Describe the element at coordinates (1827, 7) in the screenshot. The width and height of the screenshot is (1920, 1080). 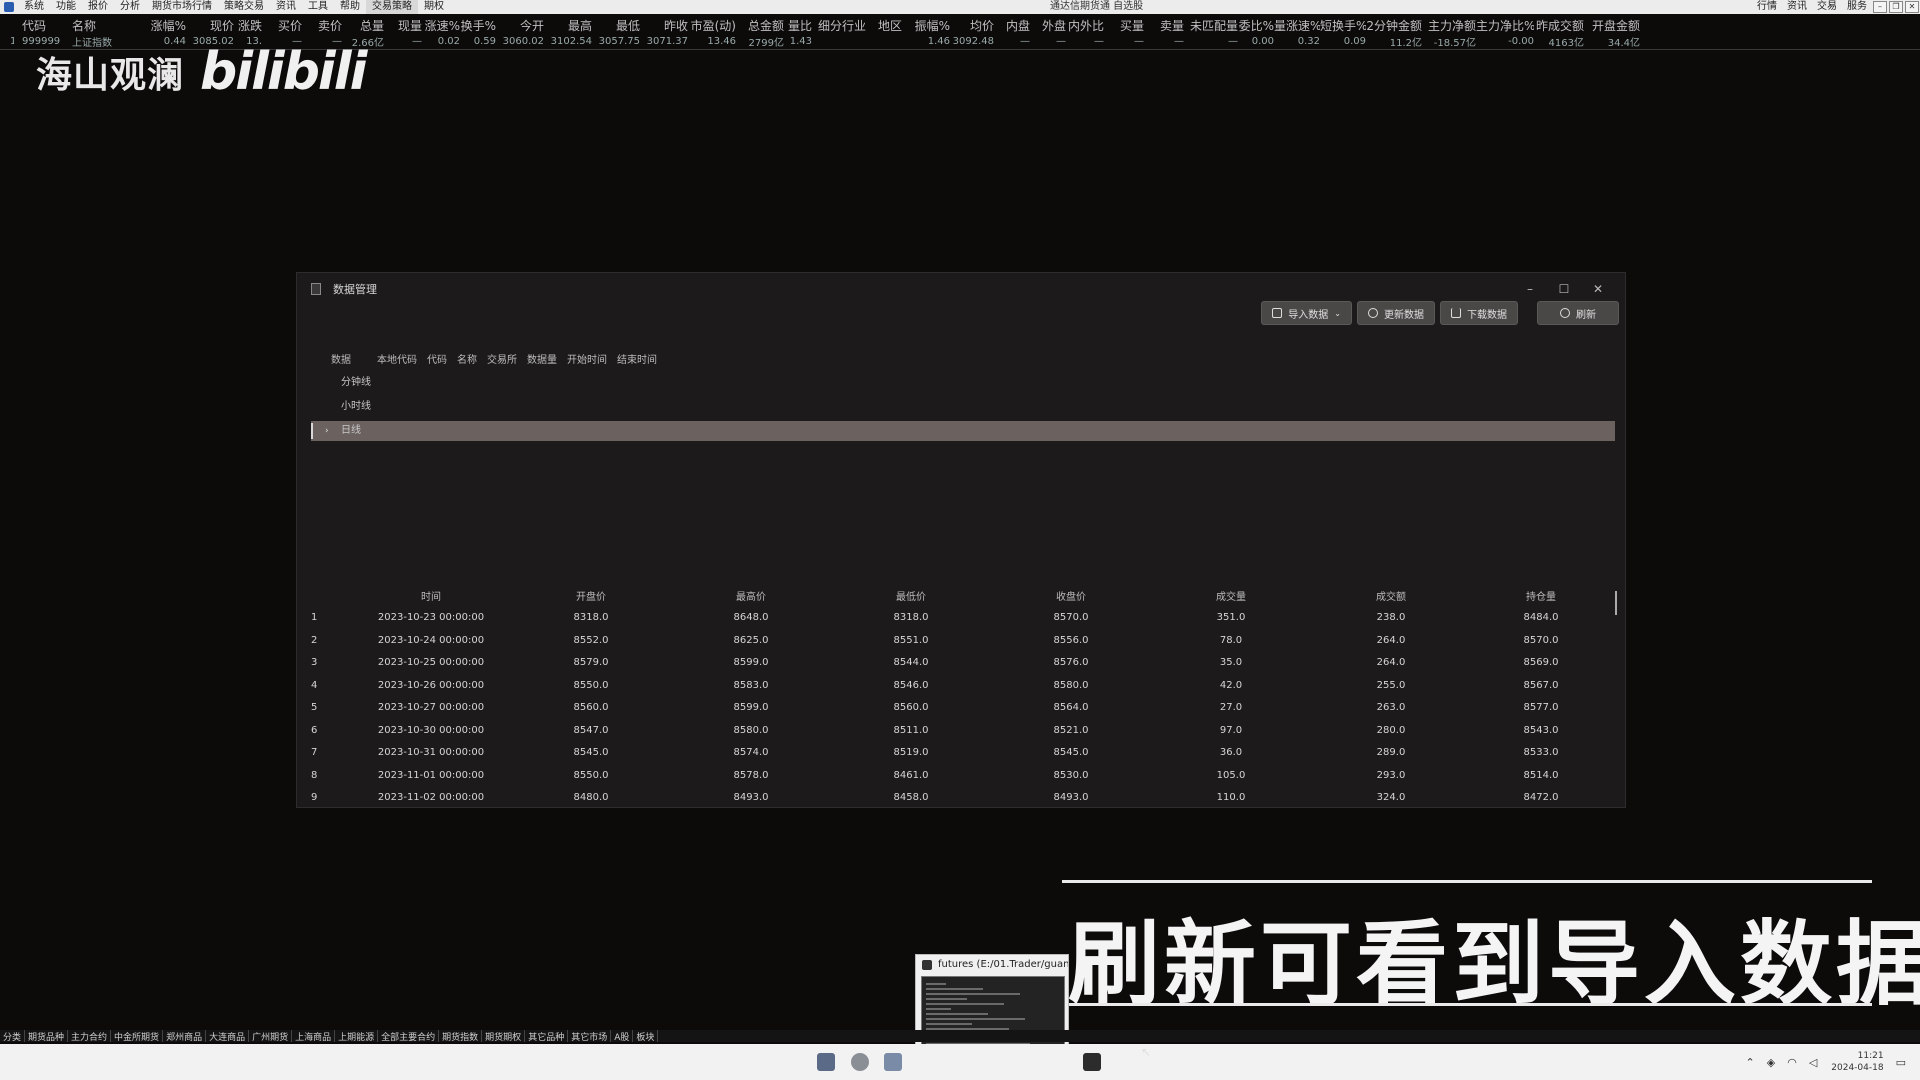
I see `menu-item-right: 交易` at that location.